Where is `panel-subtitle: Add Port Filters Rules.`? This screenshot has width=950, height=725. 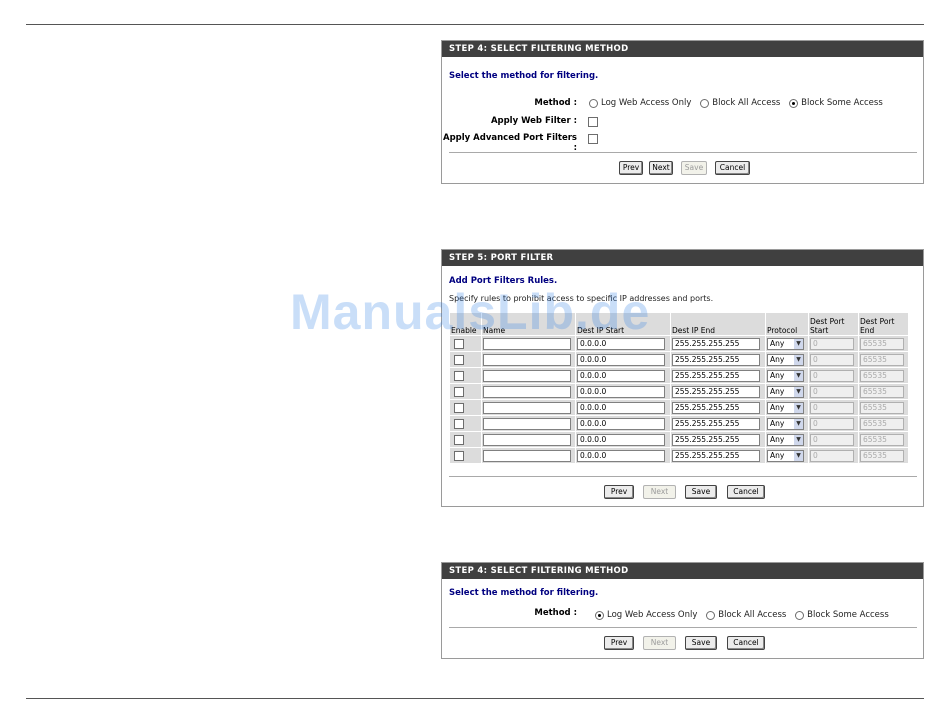 panel-subtitle: Add Port Filters Rules. is located at coordinates (503, 281).